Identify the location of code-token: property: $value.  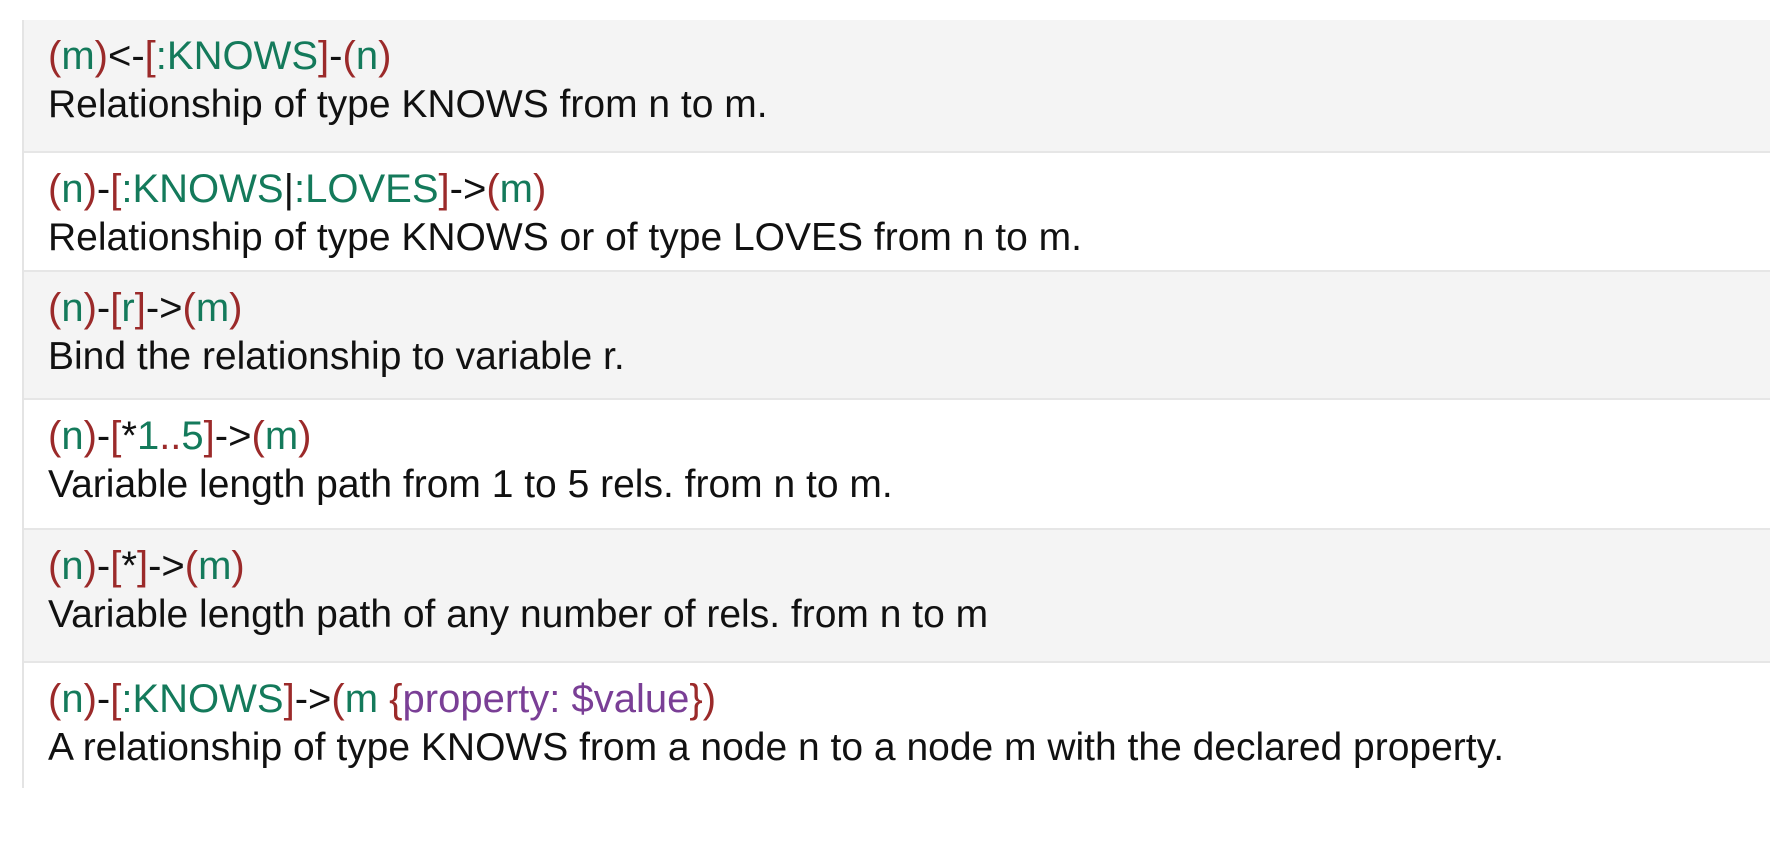
(546, 699).